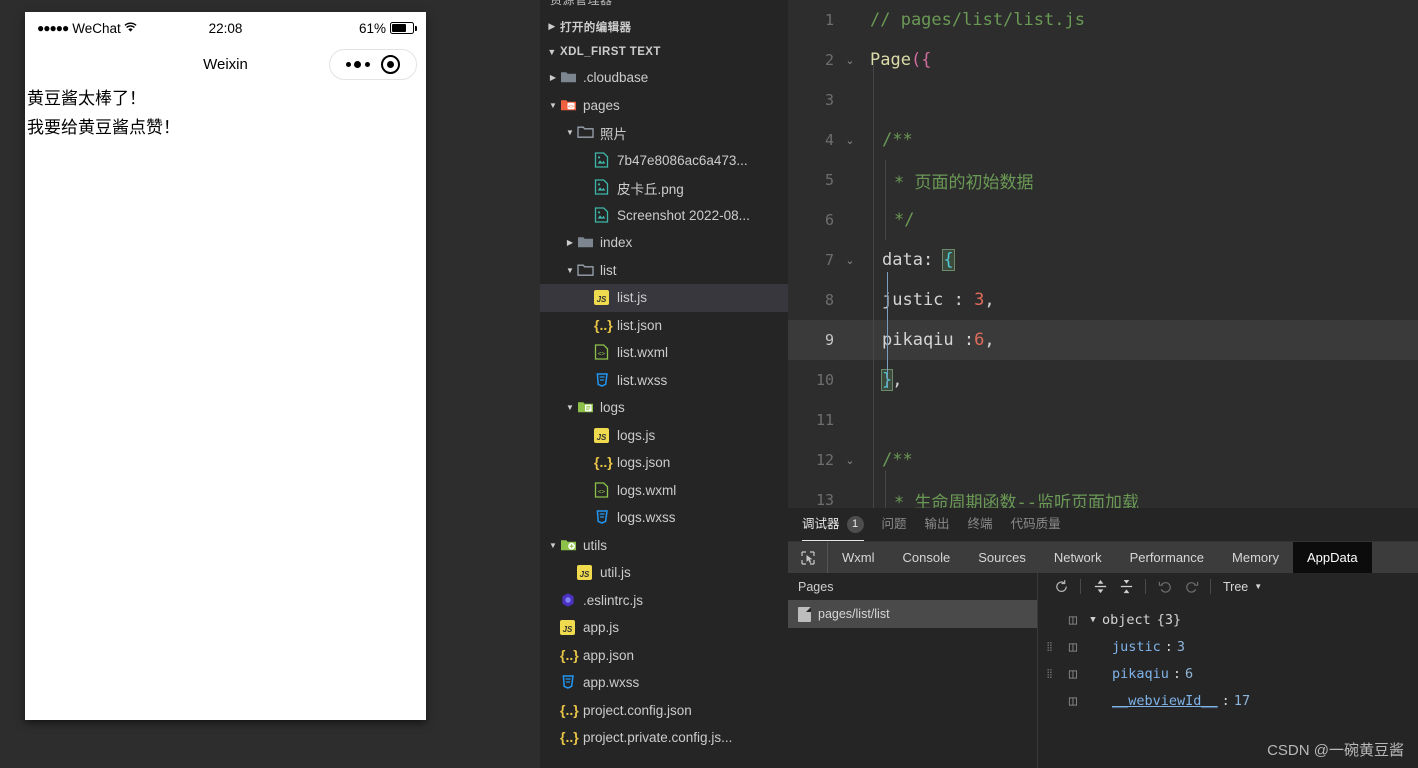 The image size is (1418, 768). What do you see at coordinates (1103, 460) in the screenshot?
I see `code-line: 12 ⌄ /**` at bounding box center [1103, 460].